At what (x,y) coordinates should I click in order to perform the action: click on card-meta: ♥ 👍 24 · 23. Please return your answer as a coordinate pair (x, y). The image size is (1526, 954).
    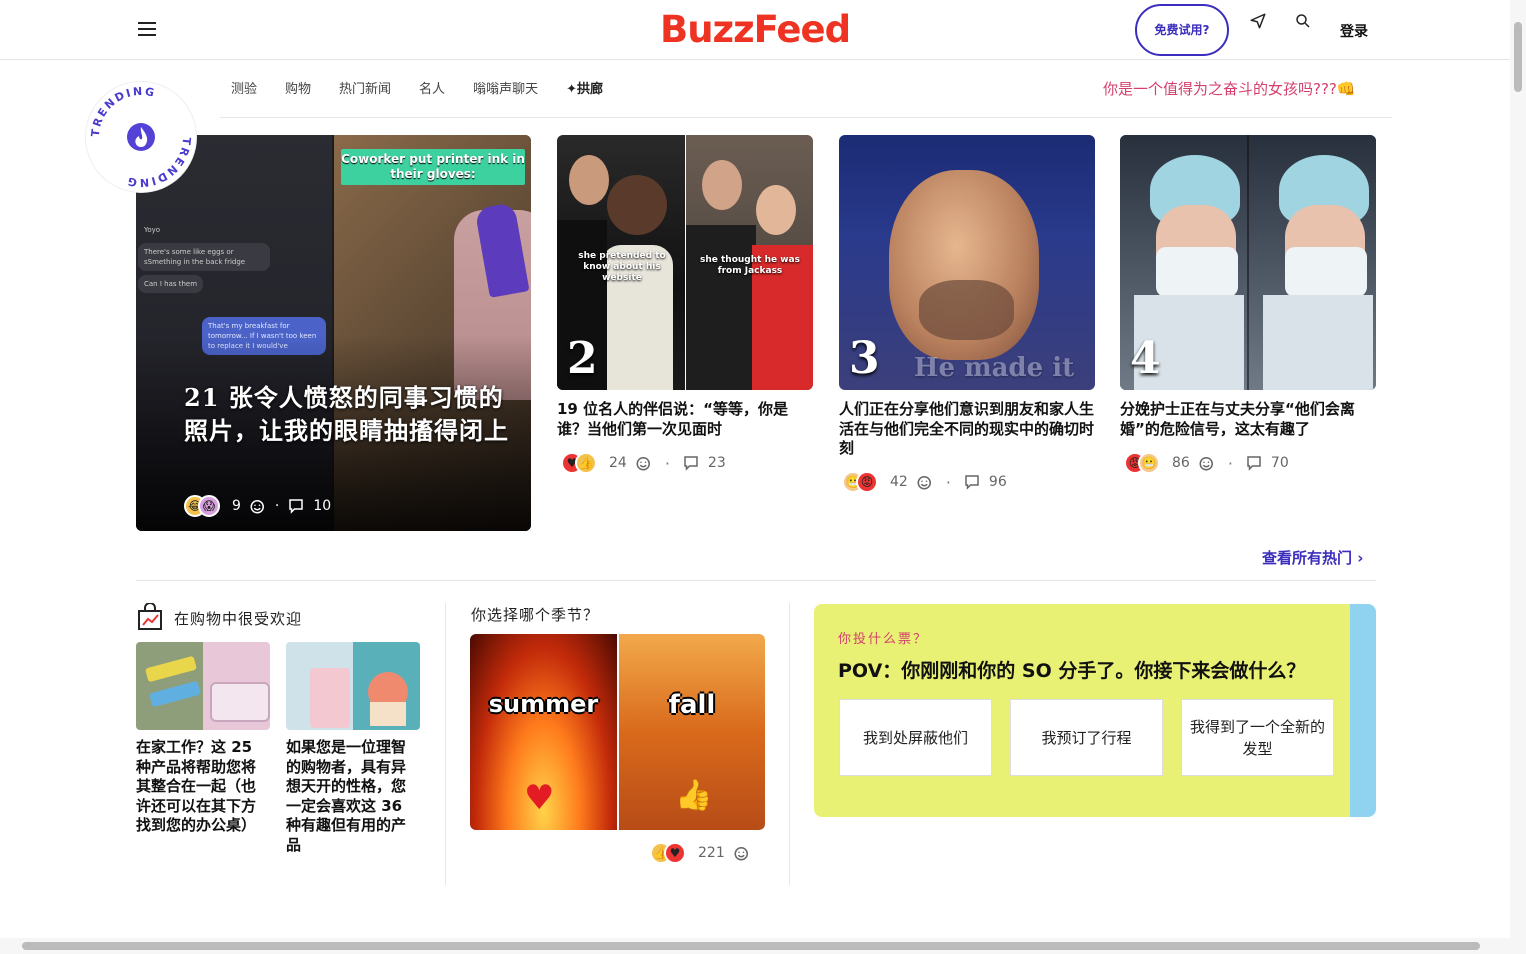
    Looking at the image, I should click on (643, 463).